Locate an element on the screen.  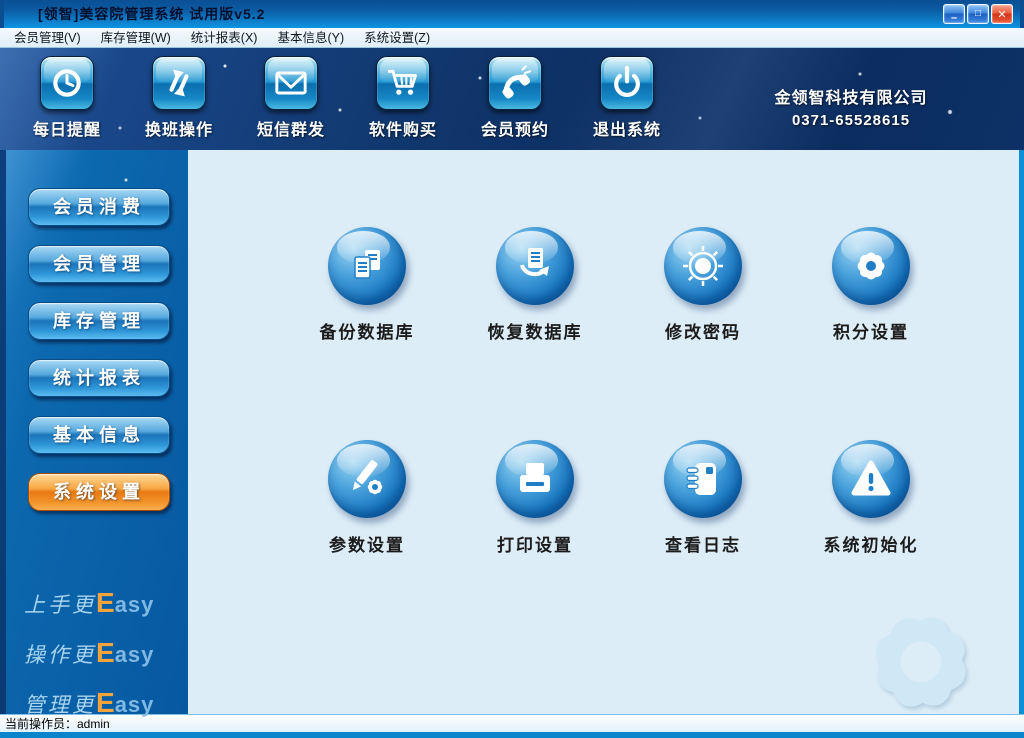
icon-label: 打印设置 is located at coordinates (535, 545).